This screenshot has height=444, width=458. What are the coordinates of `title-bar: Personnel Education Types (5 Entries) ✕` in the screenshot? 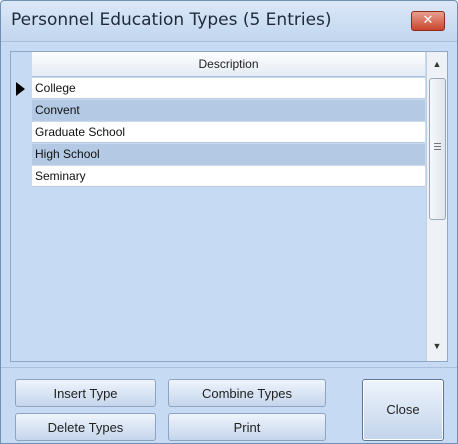 It's located at (229, 21).